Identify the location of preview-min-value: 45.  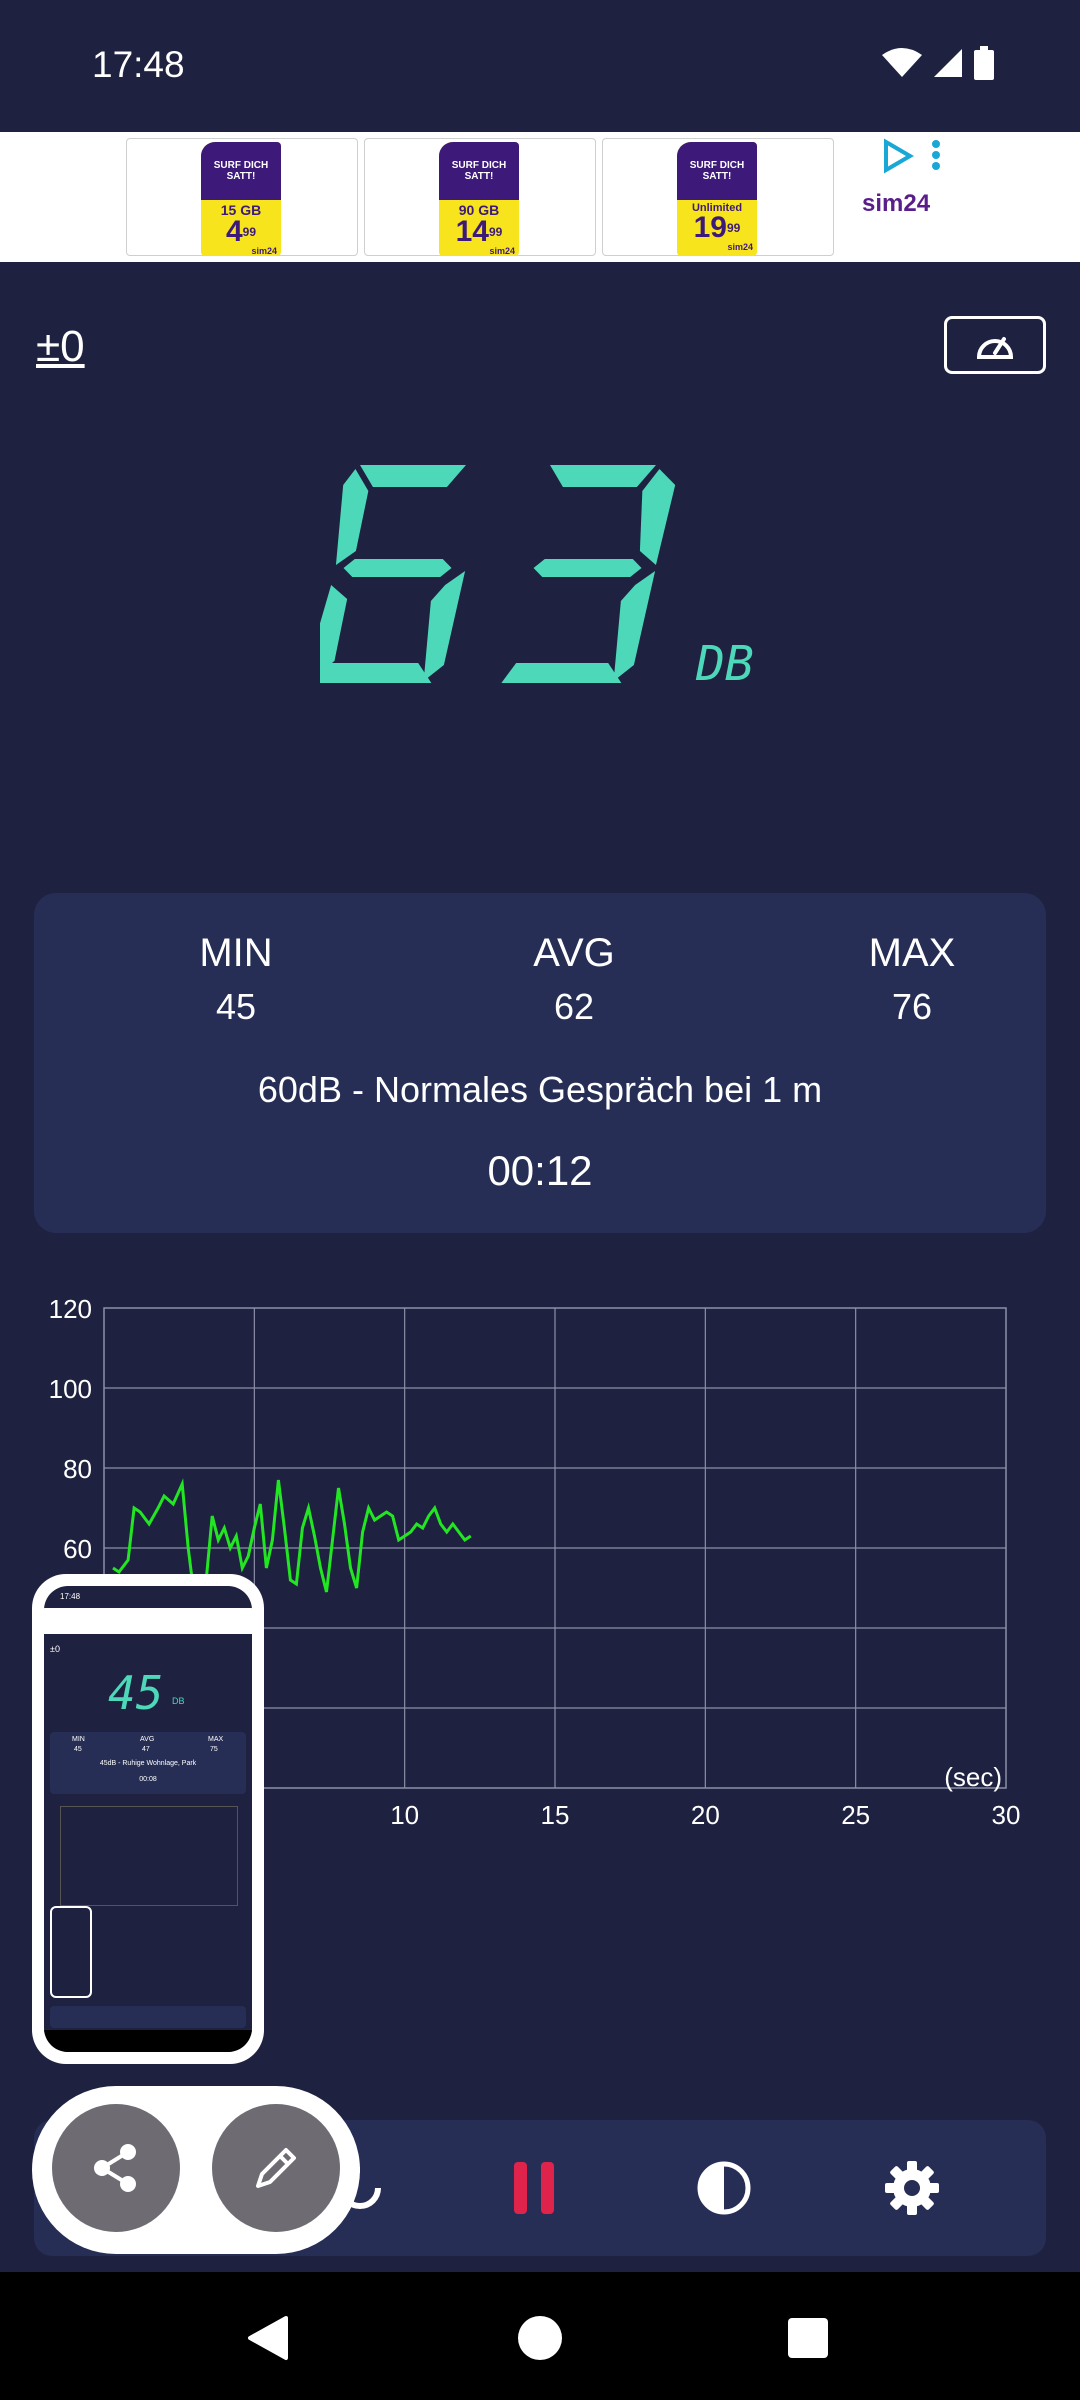
(78, 1749).